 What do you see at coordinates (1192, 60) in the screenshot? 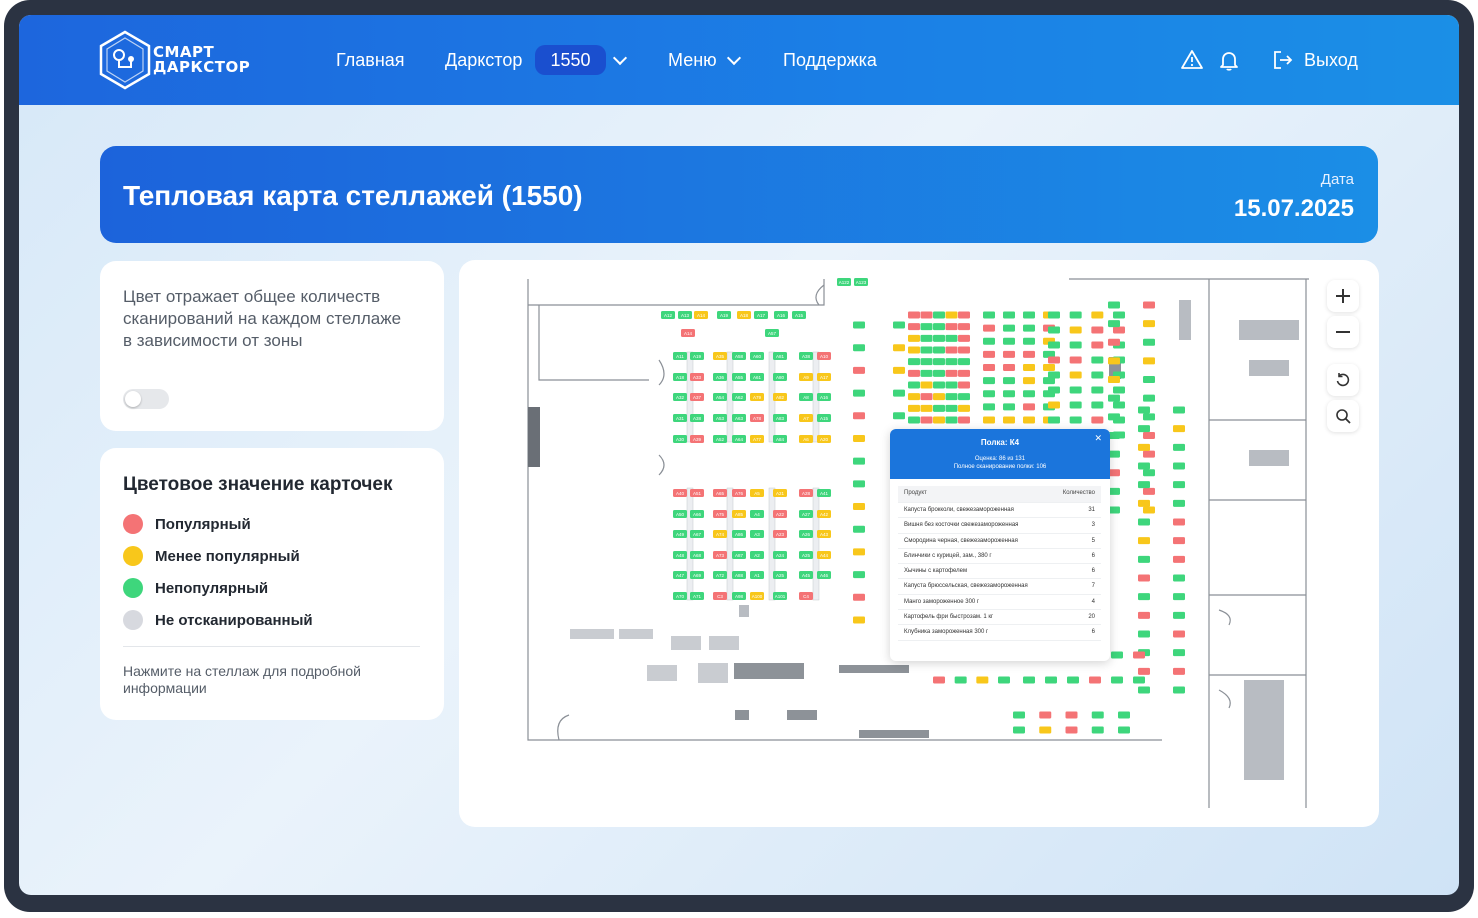
I see `warning-icon` at bounding box center [1192, 60].